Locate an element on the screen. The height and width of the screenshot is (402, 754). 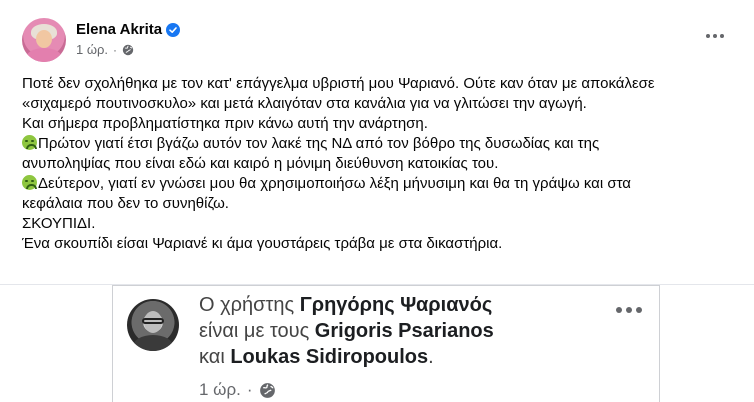
avatar-glasses is located at coordinates (153, 321).